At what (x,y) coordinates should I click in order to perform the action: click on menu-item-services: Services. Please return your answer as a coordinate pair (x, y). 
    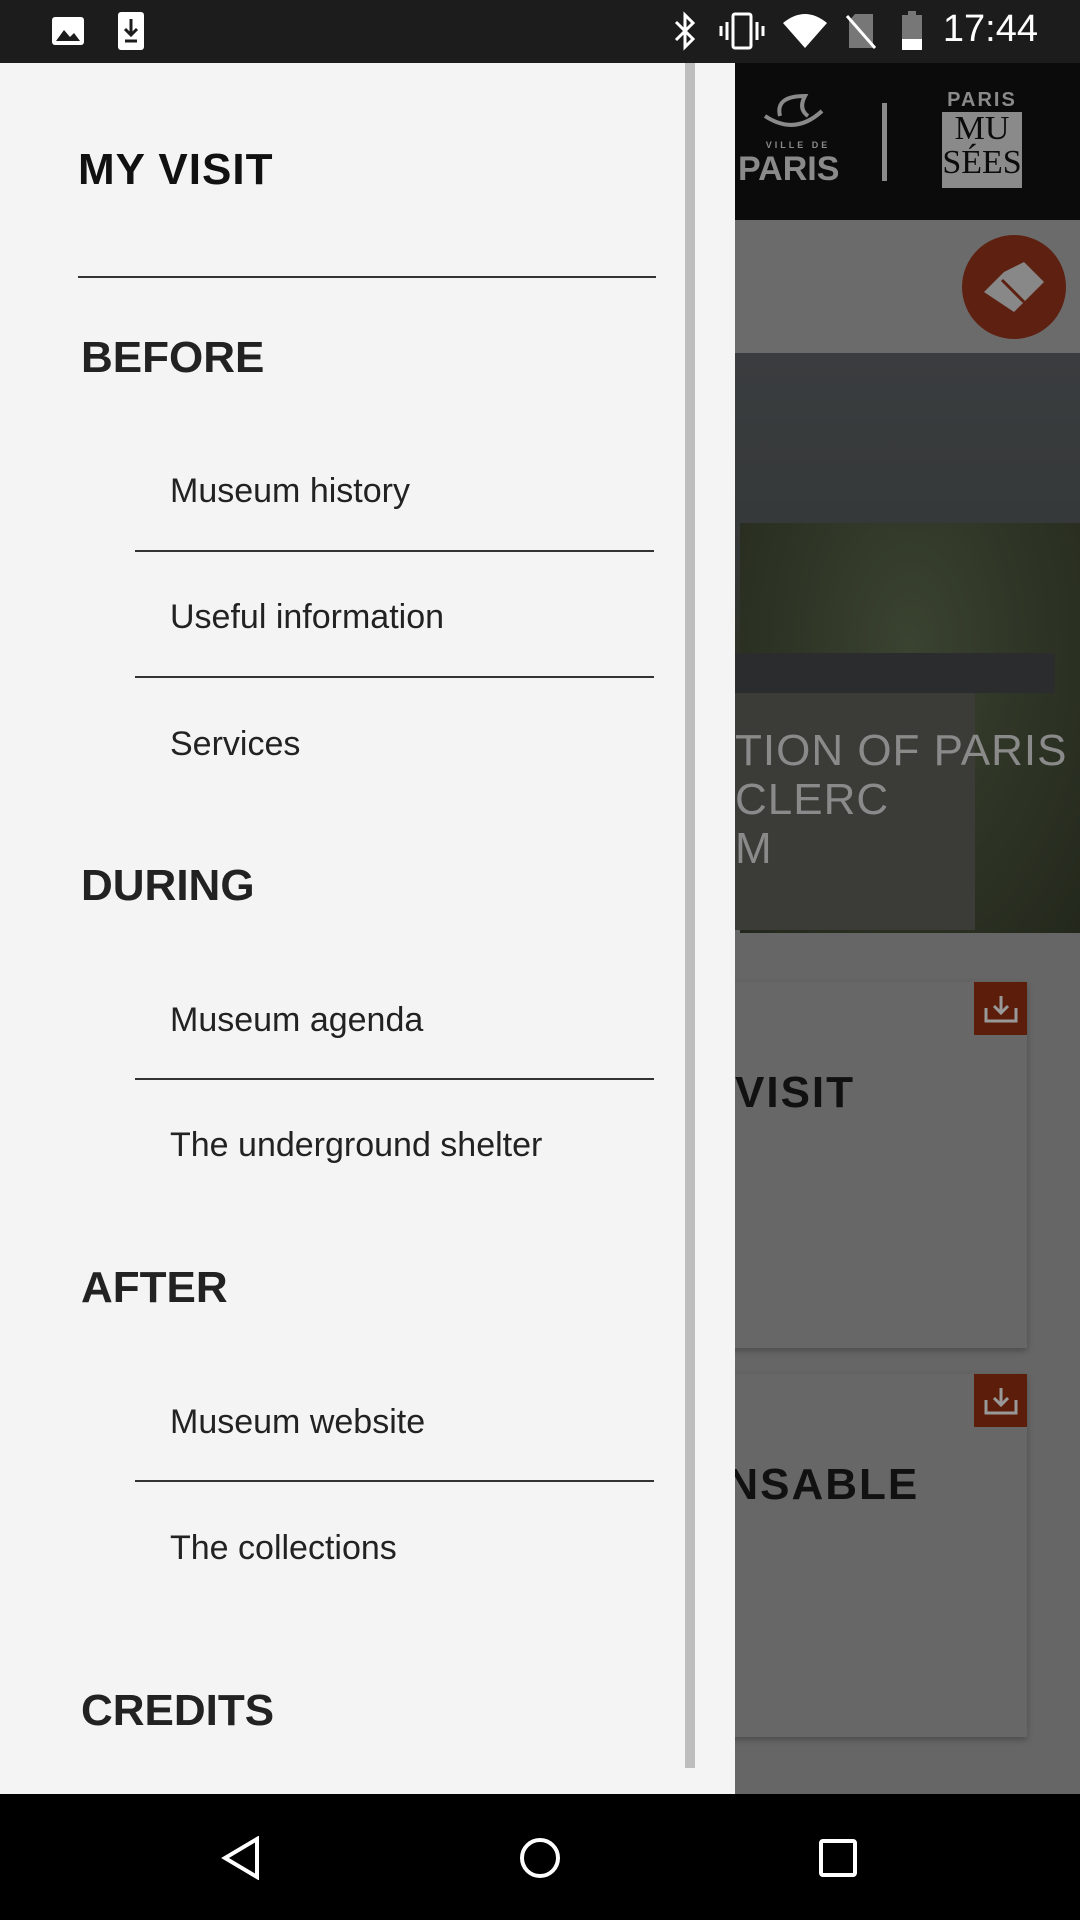
    Looking at the image, I should click on (235, 744).